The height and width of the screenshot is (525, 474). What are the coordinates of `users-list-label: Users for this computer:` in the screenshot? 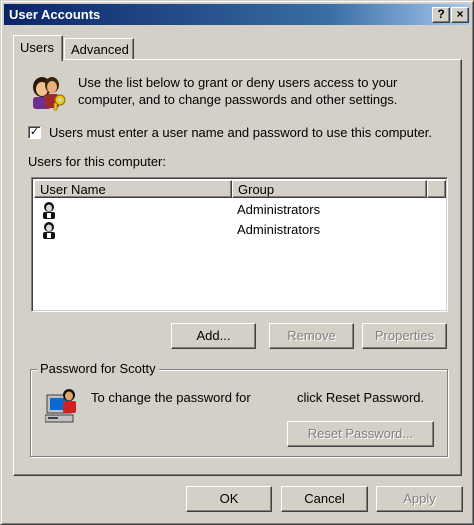 It's located at (97, 161).